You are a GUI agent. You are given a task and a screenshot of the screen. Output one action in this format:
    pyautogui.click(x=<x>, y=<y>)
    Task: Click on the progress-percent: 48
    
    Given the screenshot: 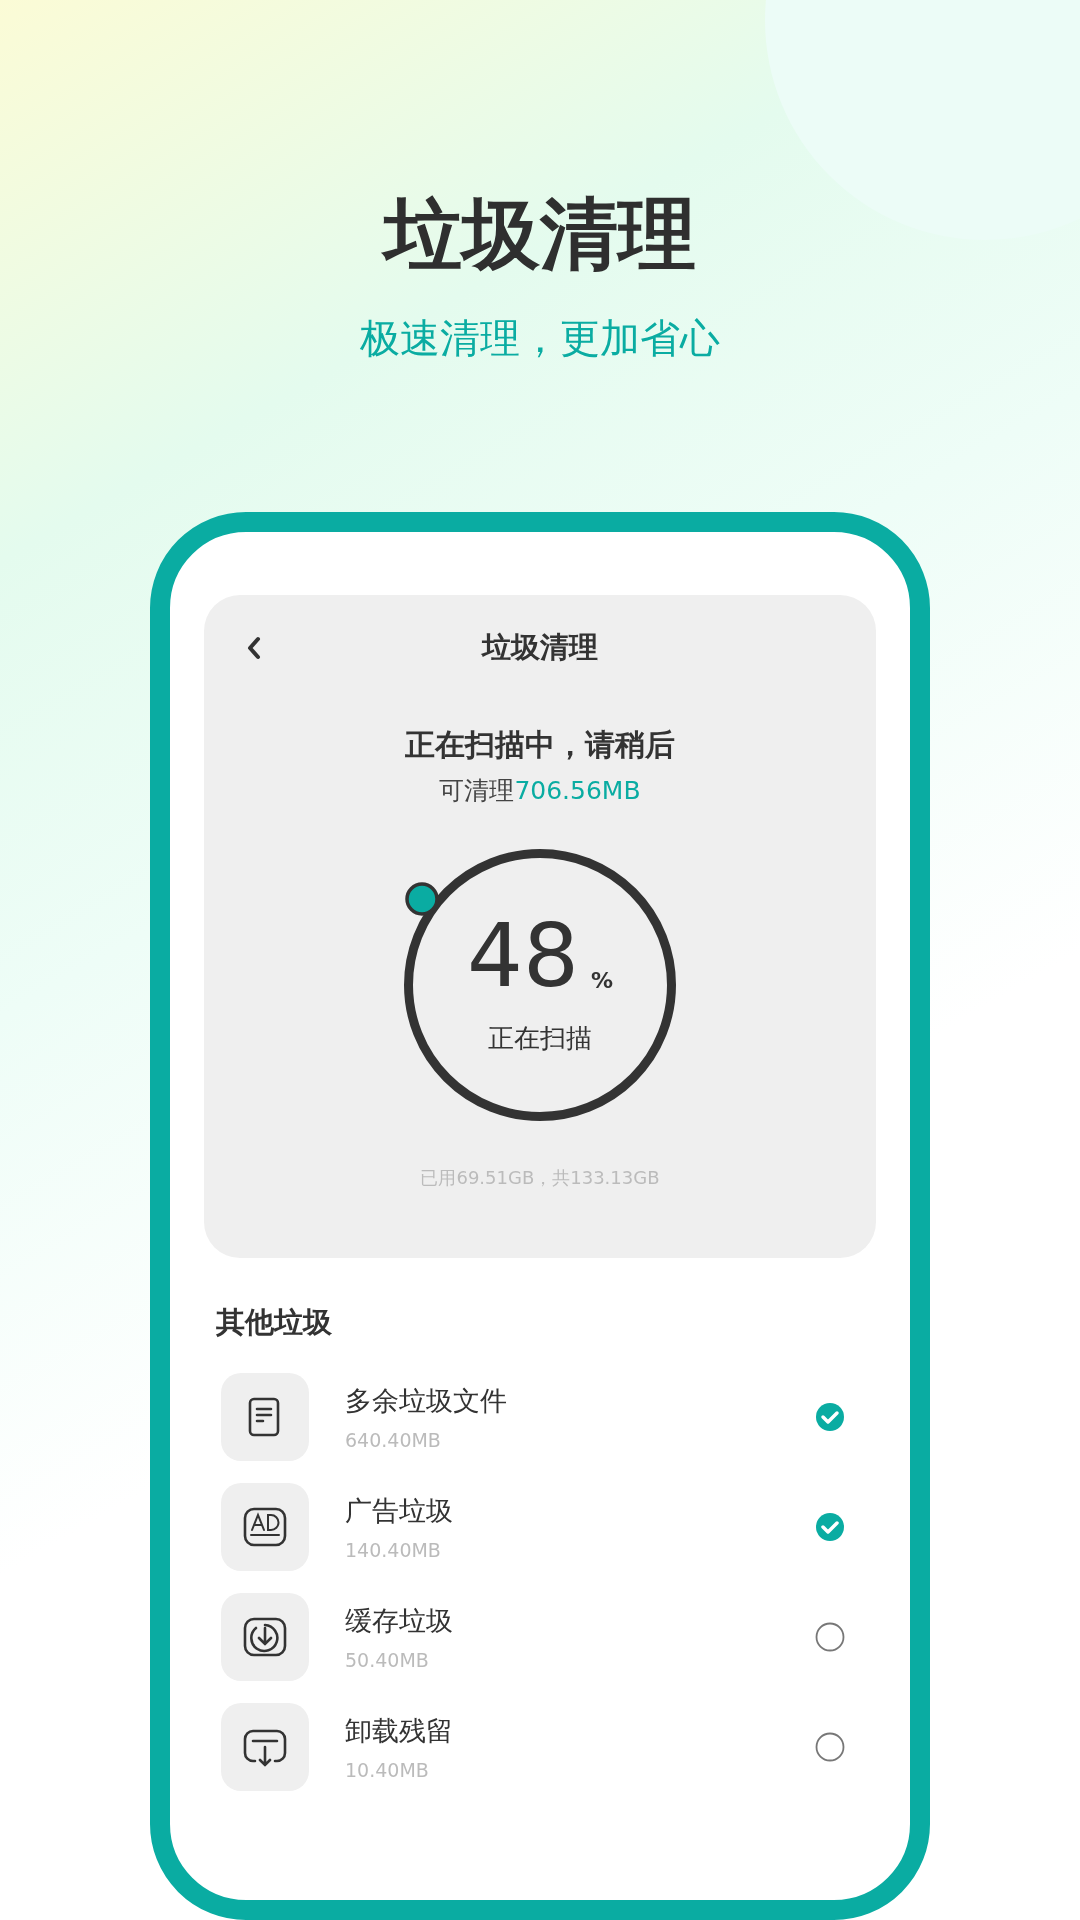 What is the action you would take?
    pyautogui.click(x=523, y=955)
    